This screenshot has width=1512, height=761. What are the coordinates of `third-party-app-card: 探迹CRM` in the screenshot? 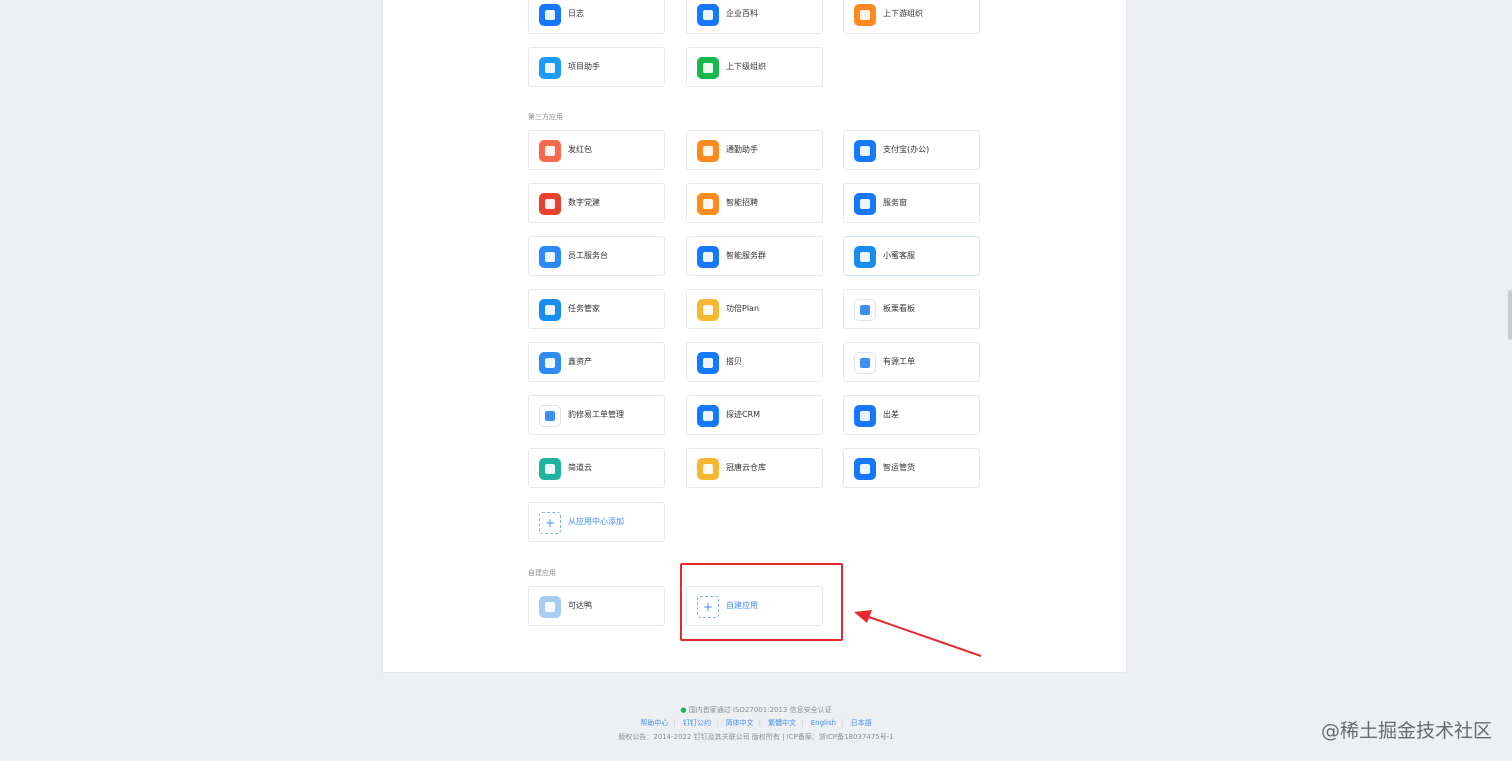 It's located at (754, 415).